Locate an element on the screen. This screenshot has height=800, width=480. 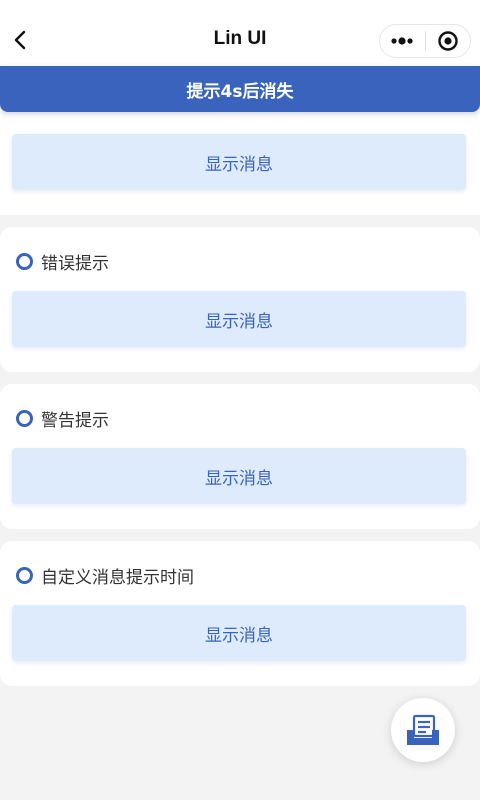
close-button is located at coordinates (447, 41).